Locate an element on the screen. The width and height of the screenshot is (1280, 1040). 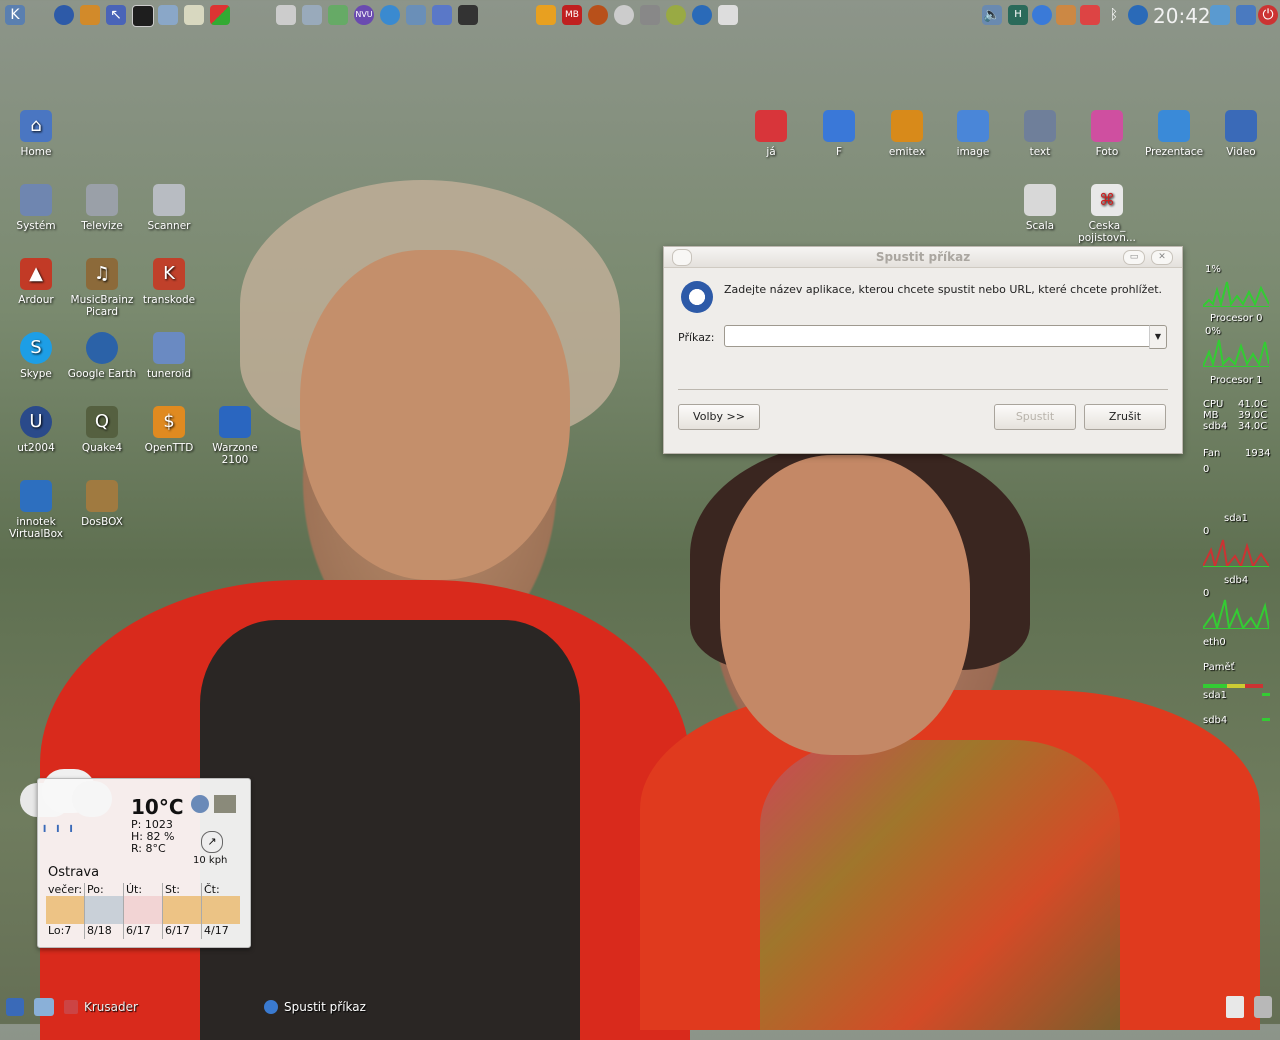
weather-wind: 10 kph is located at coordinates (210, 860).